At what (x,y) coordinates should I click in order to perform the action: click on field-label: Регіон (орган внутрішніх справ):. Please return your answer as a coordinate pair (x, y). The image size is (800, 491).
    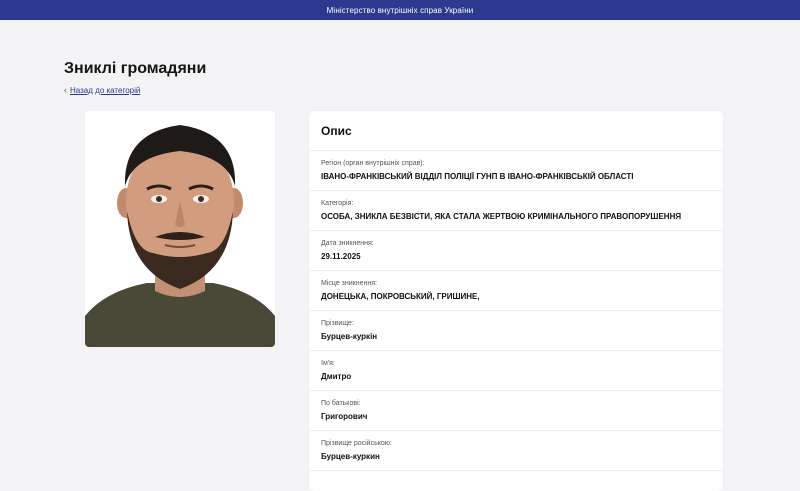
    Looking at the image, I should click on (373, 163).